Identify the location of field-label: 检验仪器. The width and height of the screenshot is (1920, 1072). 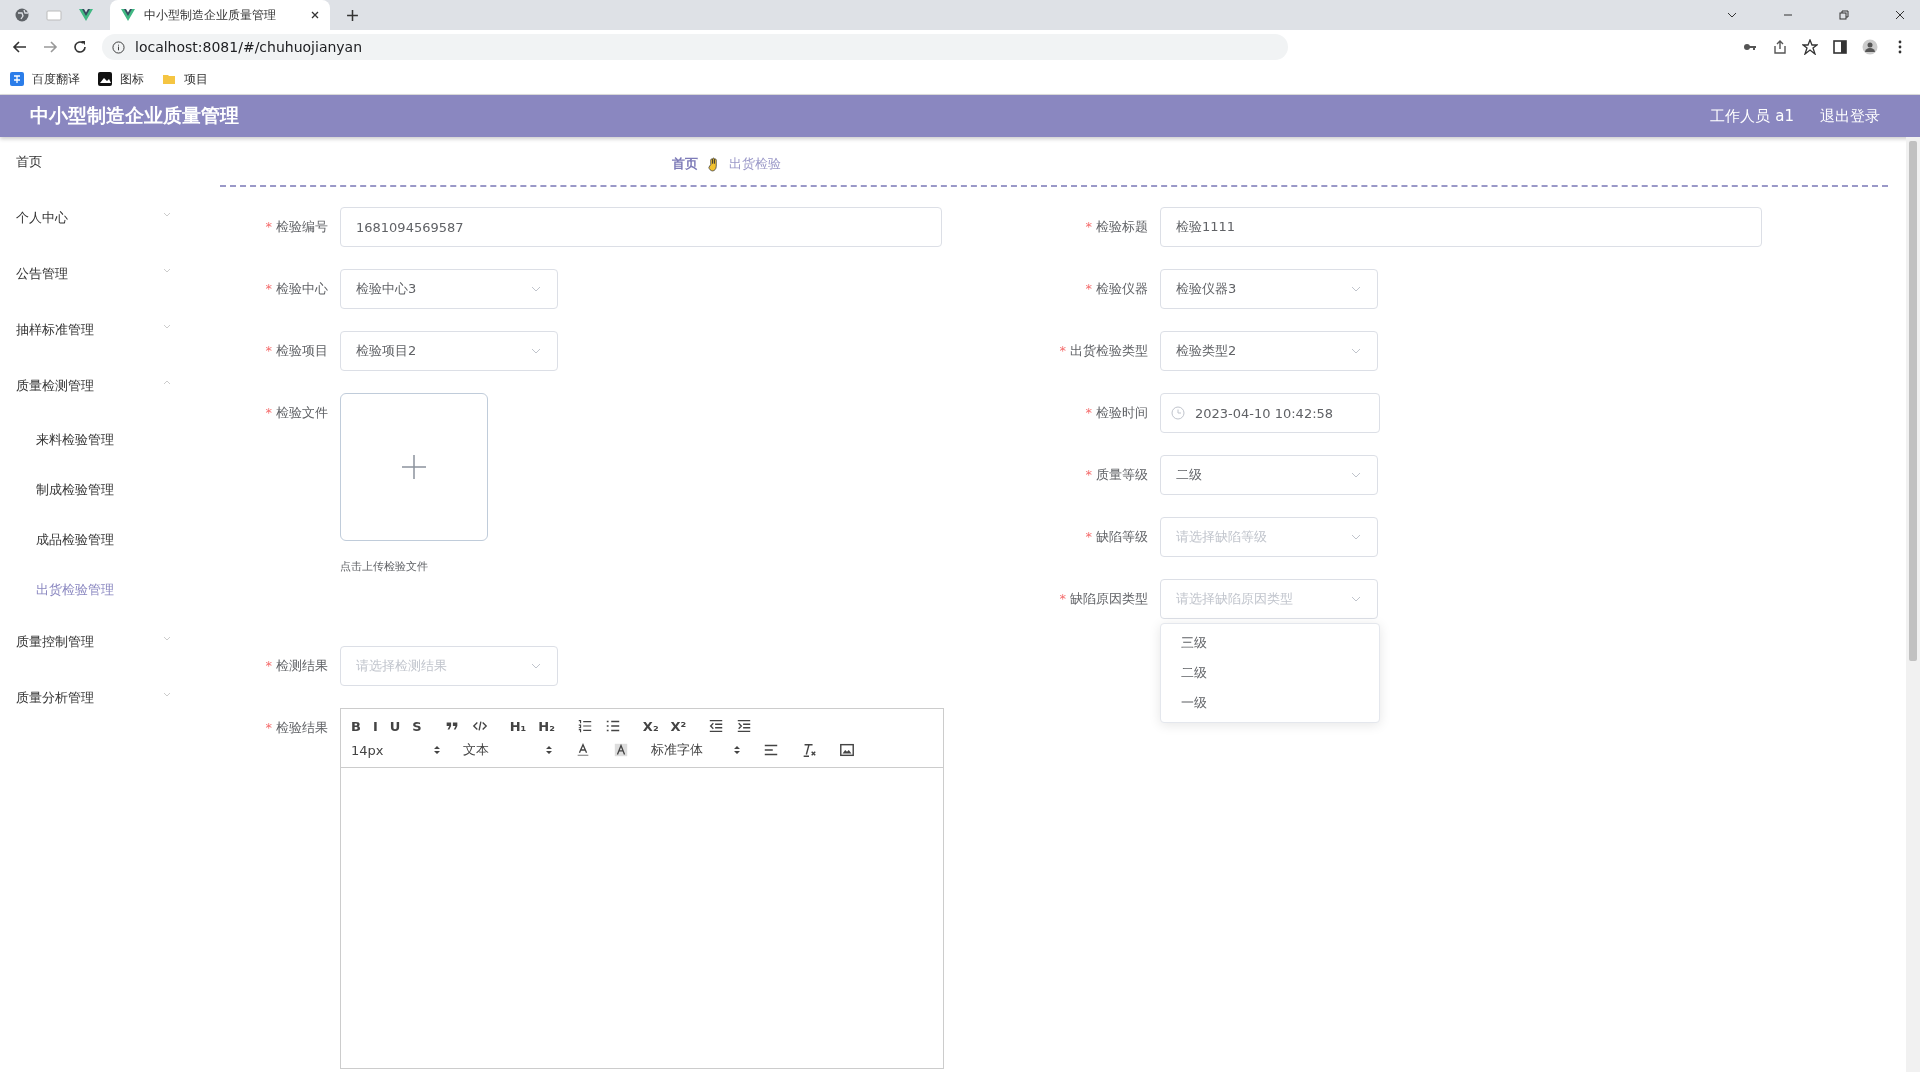
(1122, 288).